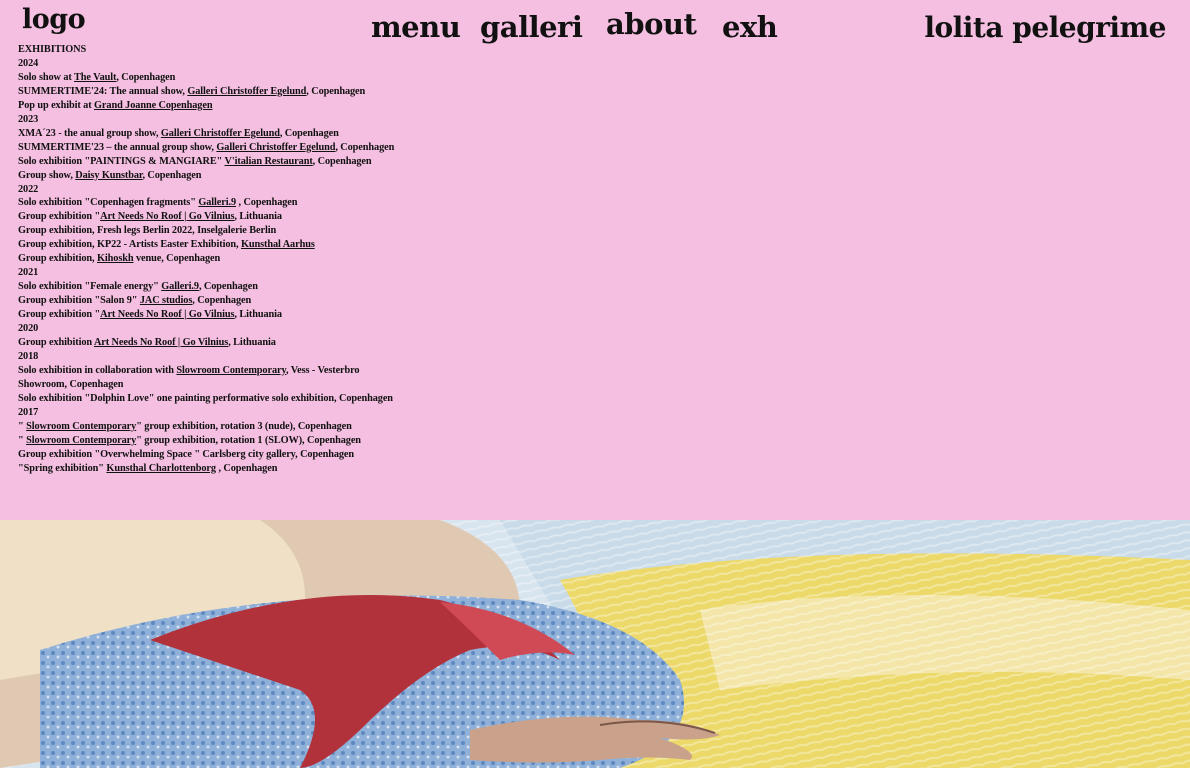  What do you see at coordinates (28, 119) in the screenshot?
I see `exhibition-text: 2023` at bounding box center [28, 119].